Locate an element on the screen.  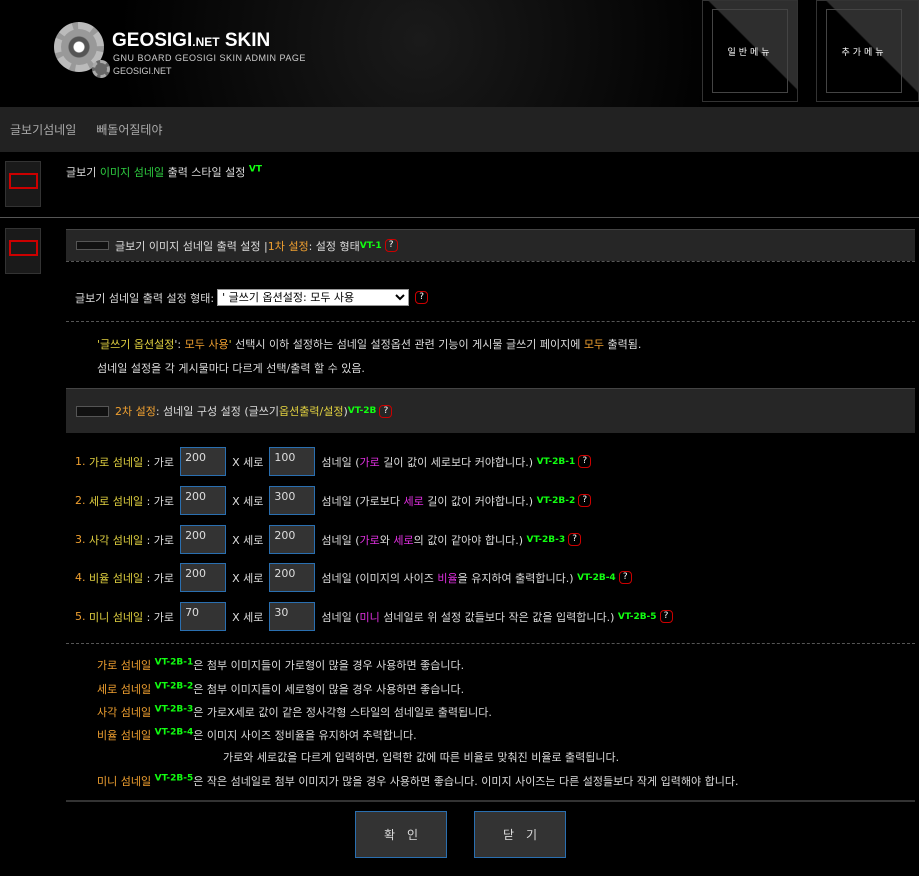
row-label: 가로 섬네일 is located at coordinates (116, 462).